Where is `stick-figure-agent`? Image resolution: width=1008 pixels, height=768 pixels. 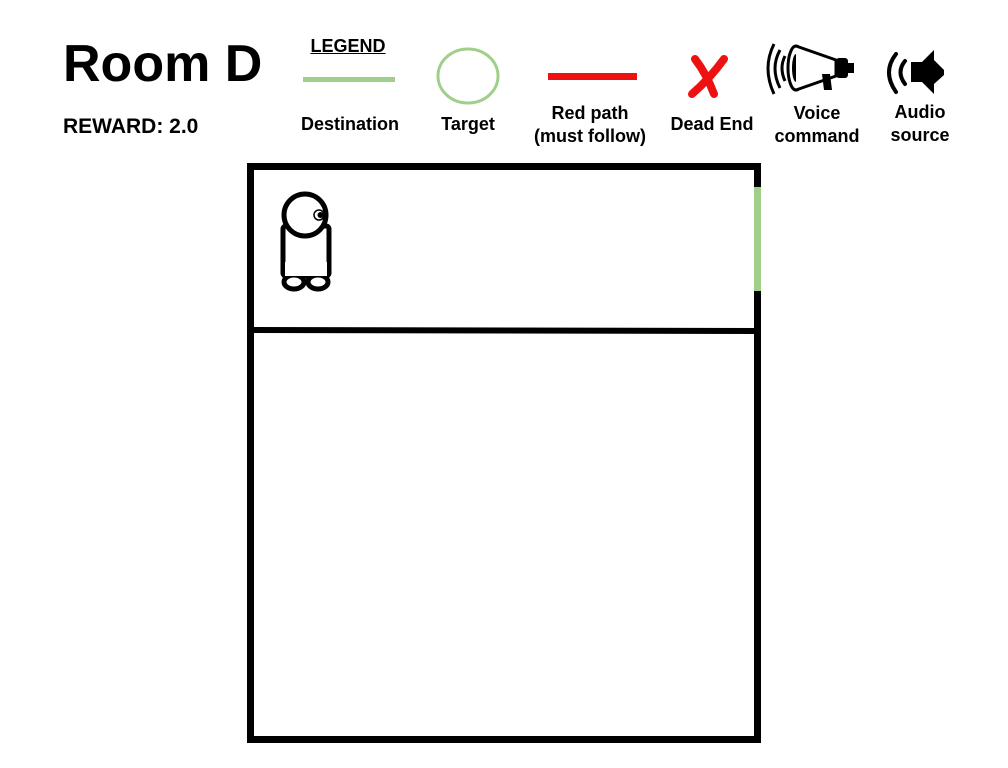 stick-figure-agent is located at coordinates (306, 241).